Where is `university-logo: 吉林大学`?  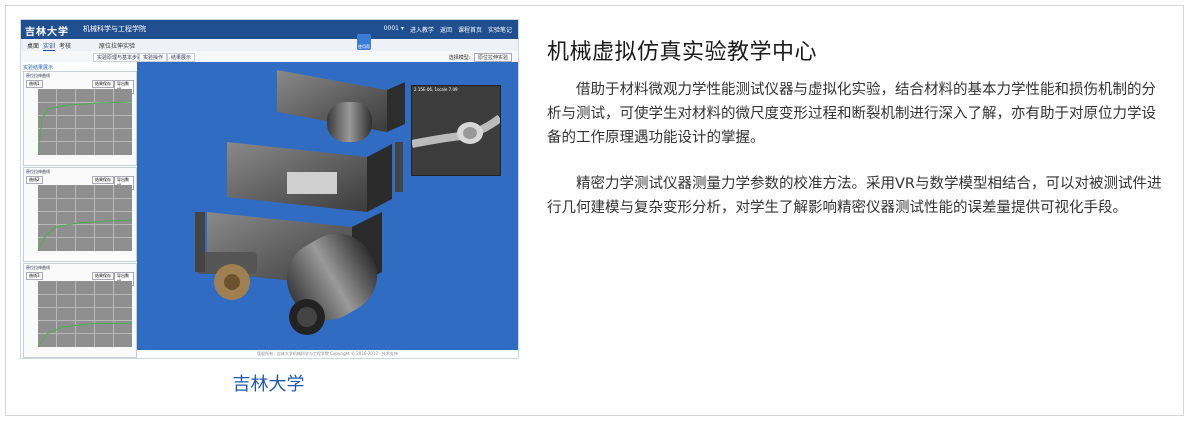 university-logo: 吉林大学 is located at coordinates (47, 32).